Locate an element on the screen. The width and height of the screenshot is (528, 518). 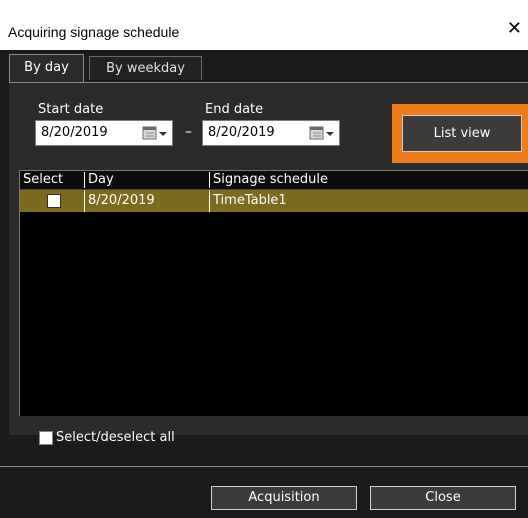
select-all-label: Select/deselect all is located at coordinates (115, 437).